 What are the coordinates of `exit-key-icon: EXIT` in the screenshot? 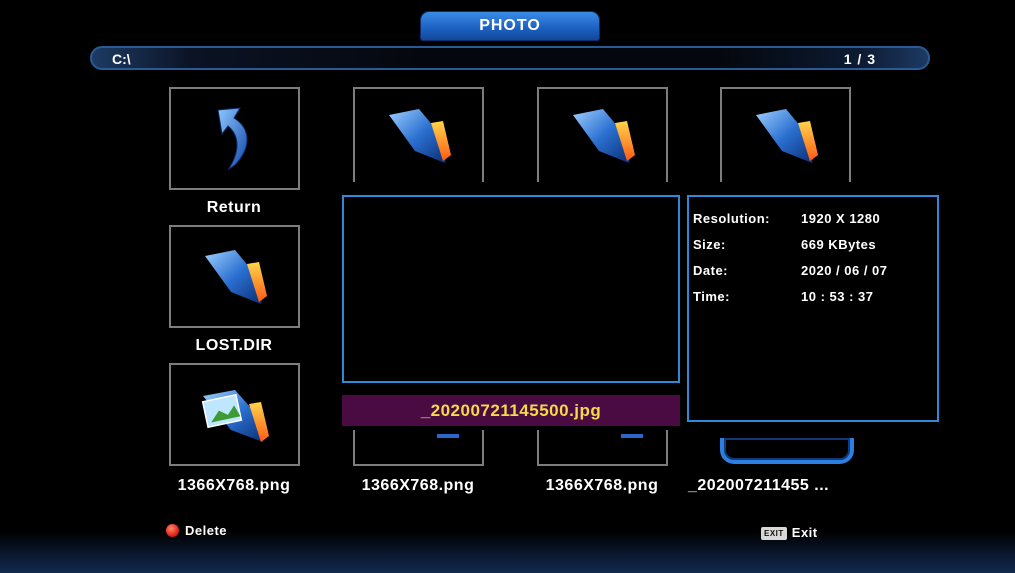 It's located at (774, 533).